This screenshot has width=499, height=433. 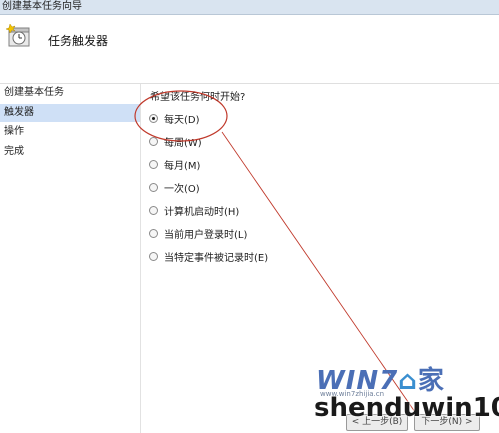 I want to click on sidebar-item-trigger: 触发器, so click(x=70, y=113).